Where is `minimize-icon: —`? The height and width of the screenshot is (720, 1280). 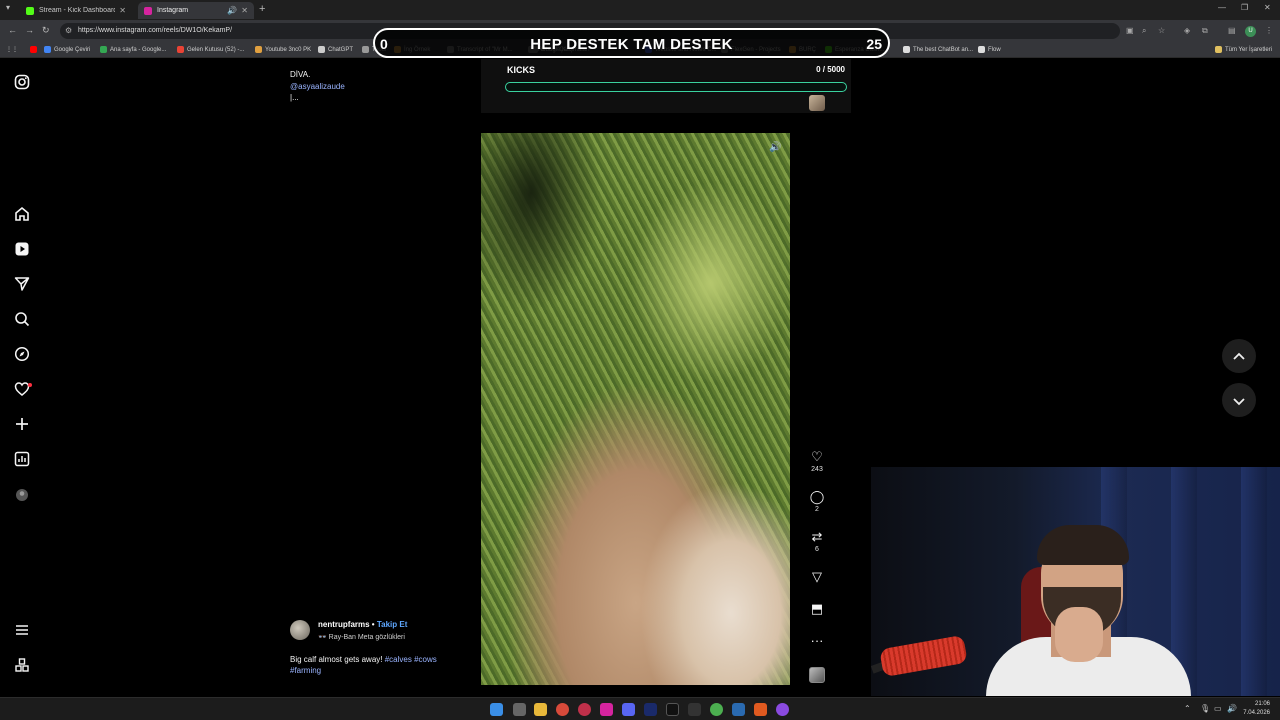
minimize-icon: — is located at coordinates (1222, 7).